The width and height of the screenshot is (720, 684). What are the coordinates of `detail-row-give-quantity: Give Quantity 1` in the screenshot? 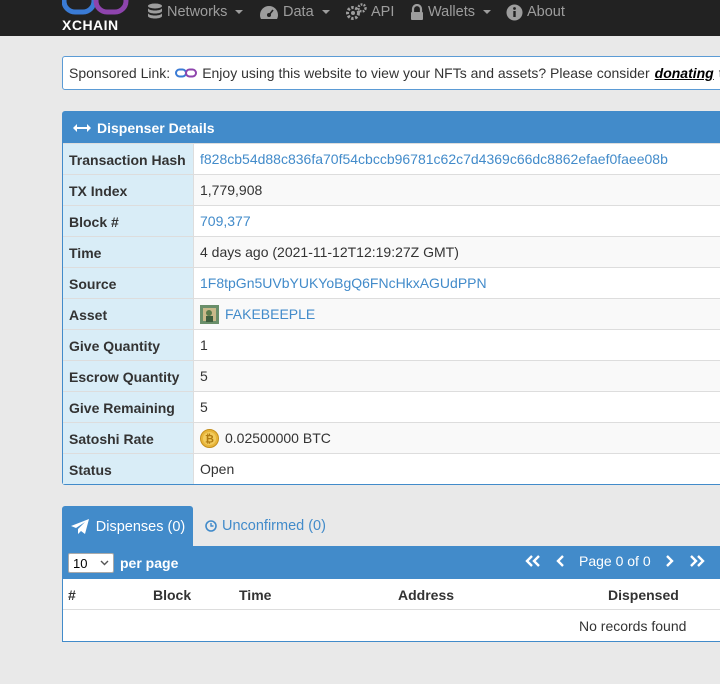 It's located at (391, 344).